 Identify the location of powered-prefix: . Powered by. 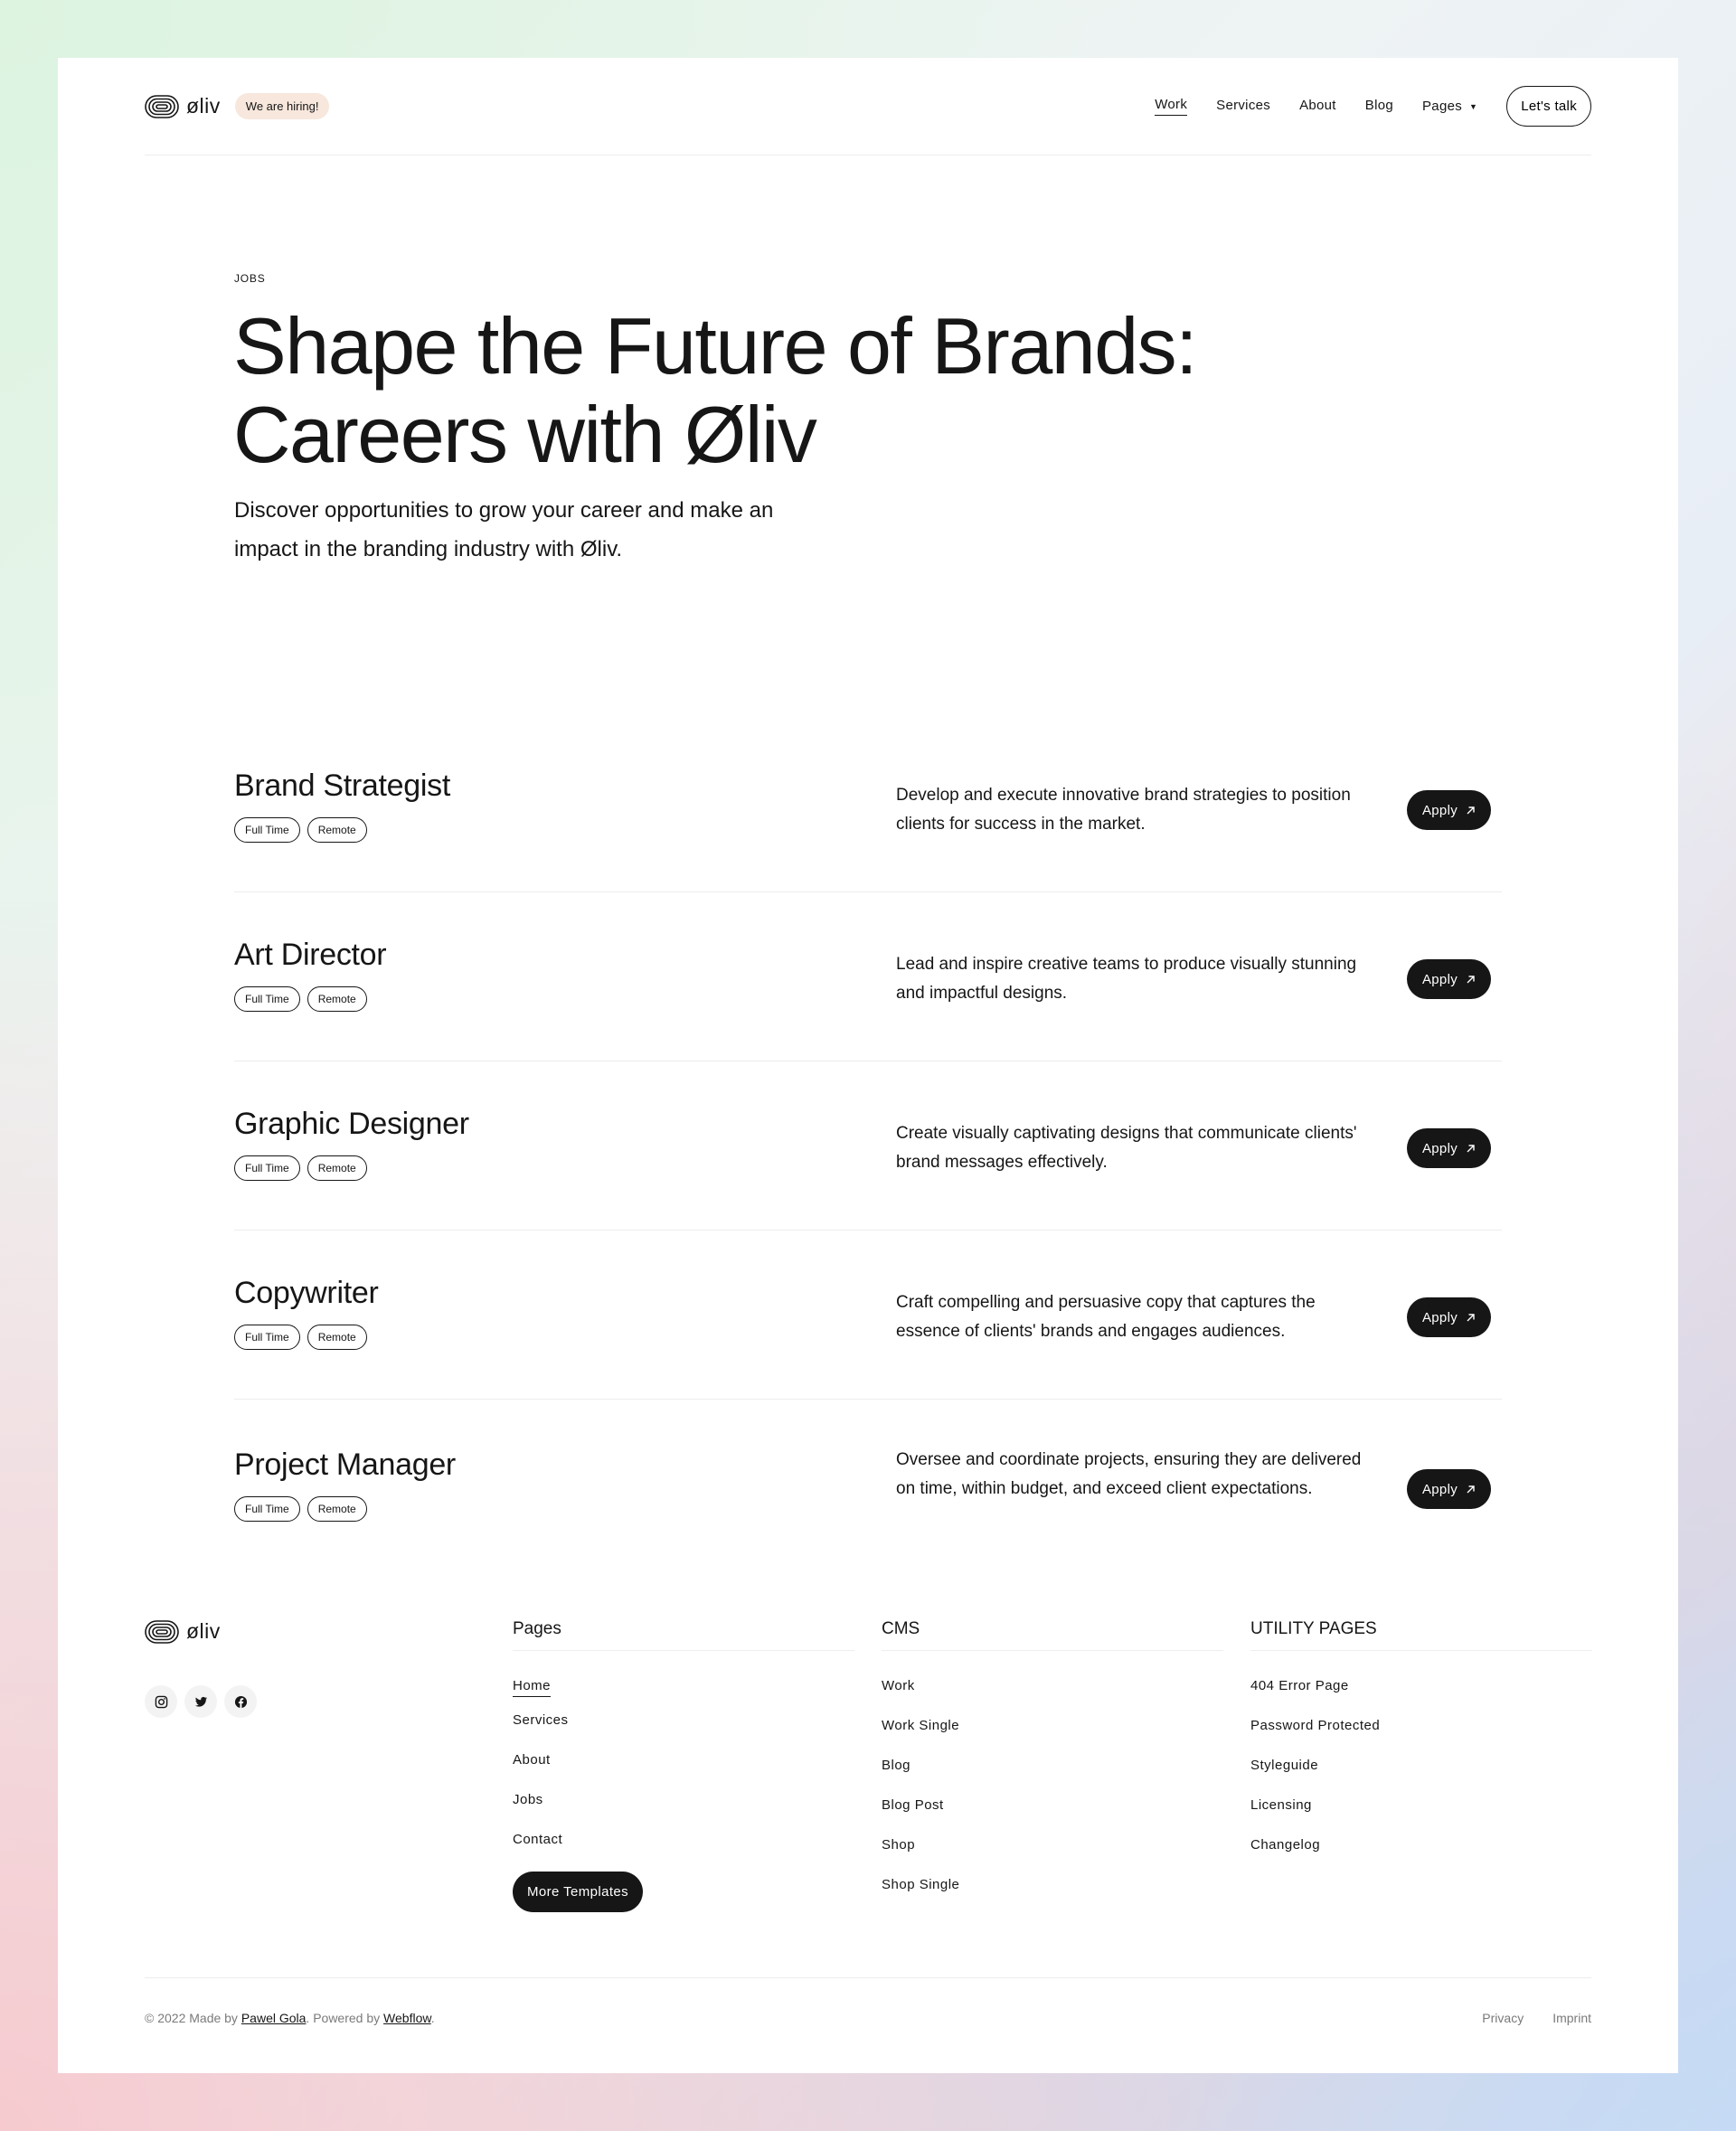
(344, 2018).